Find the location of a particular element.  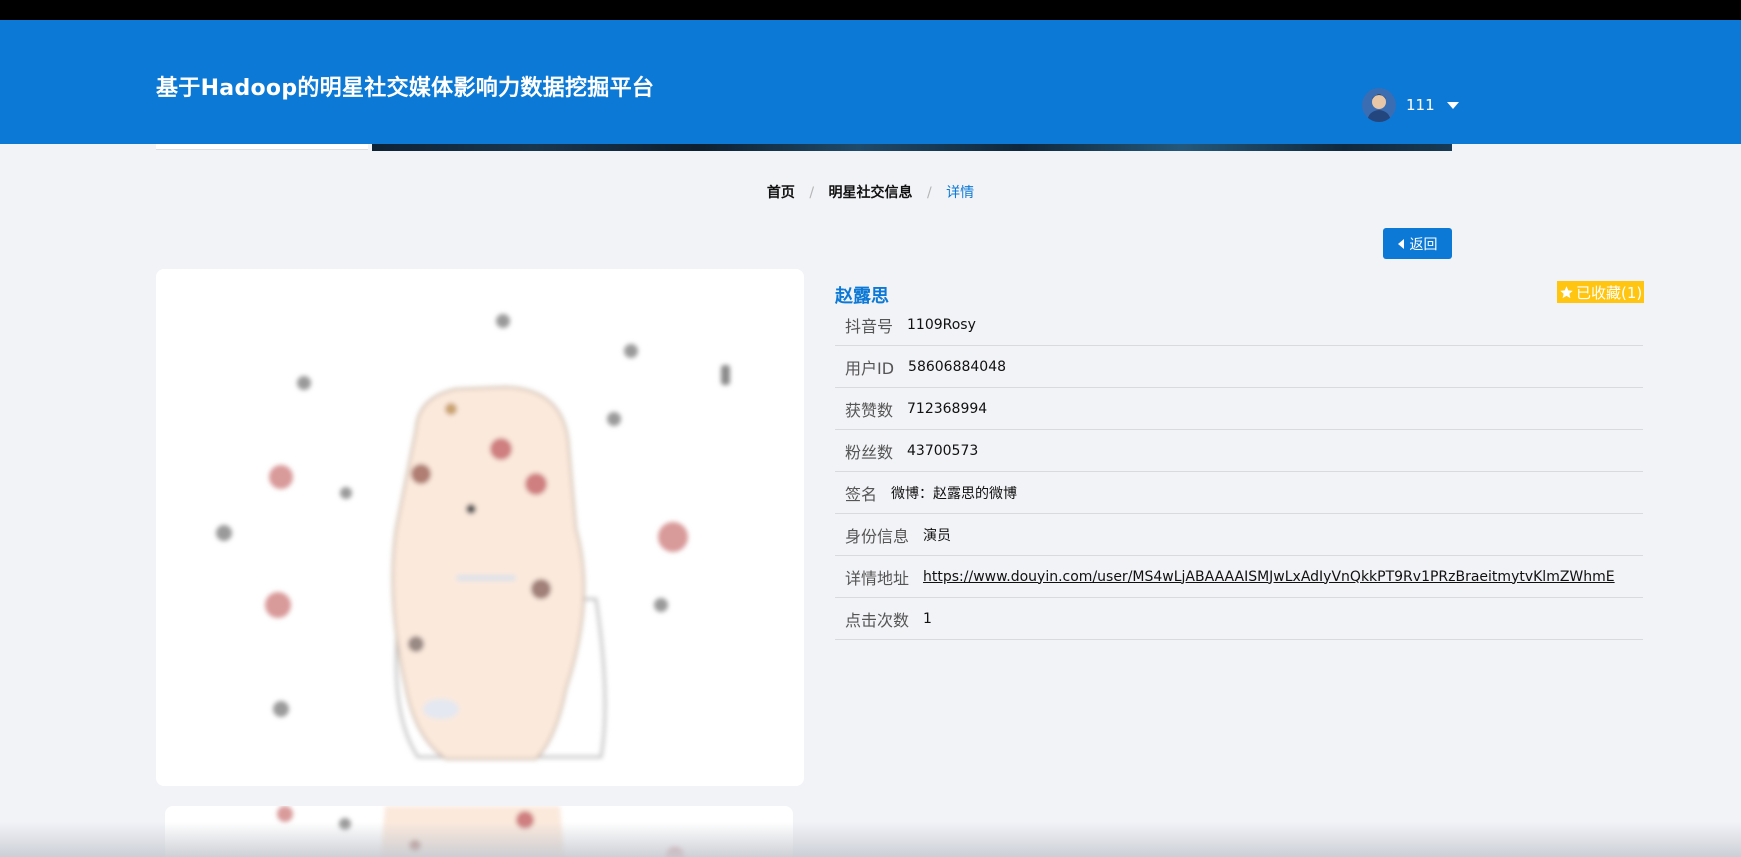

info-row-user-id: 用户ID 58606884048 is located at coordinates (1239, 367).